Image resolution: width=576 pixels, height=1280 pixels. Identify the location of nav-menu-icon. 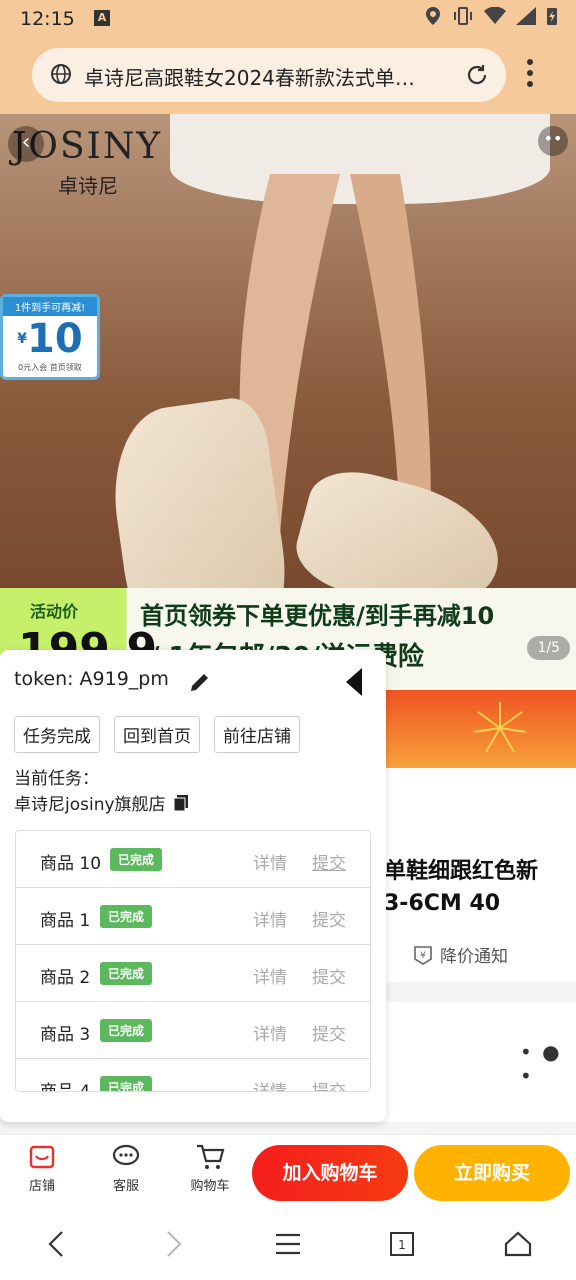
(288, 1244).